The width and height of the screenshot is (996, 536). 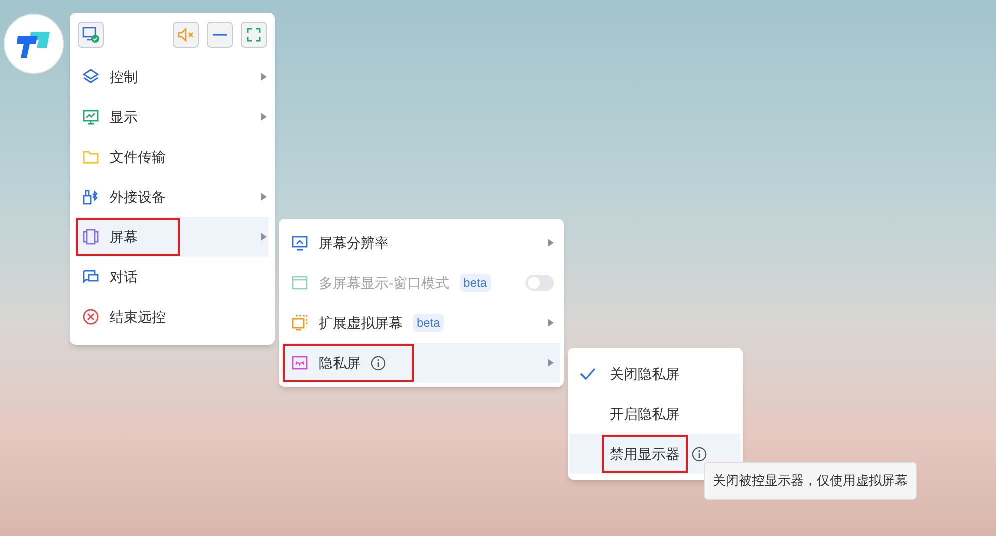 I want to click on menu-item: 文件传输, so click(x=172, y=157).